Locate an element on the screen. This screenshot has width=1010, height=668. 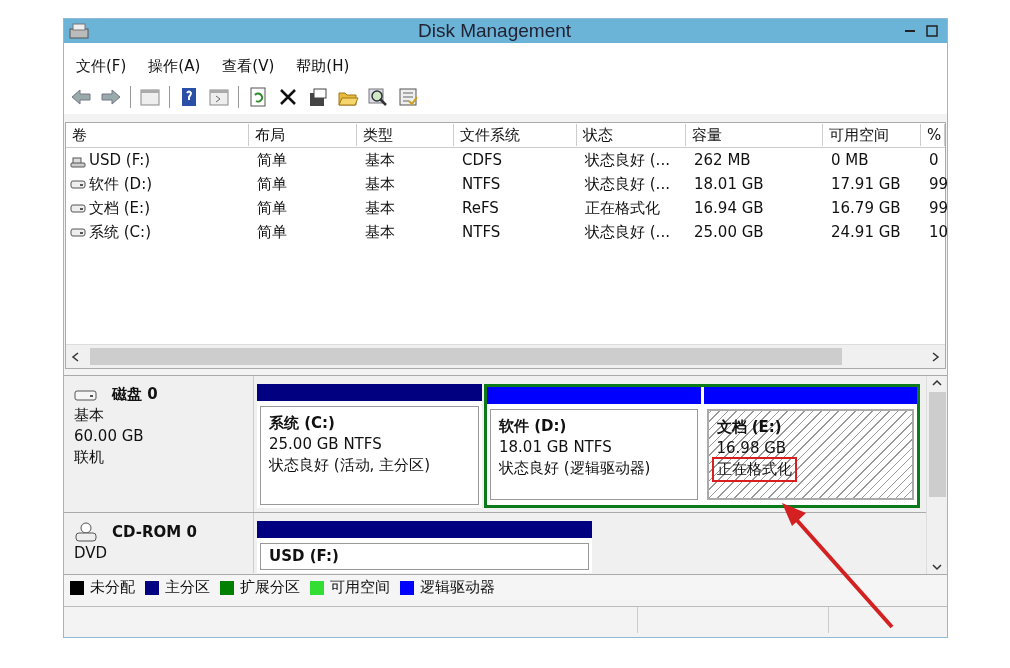
refresh-document-icon is located at coordinates (258, 97).